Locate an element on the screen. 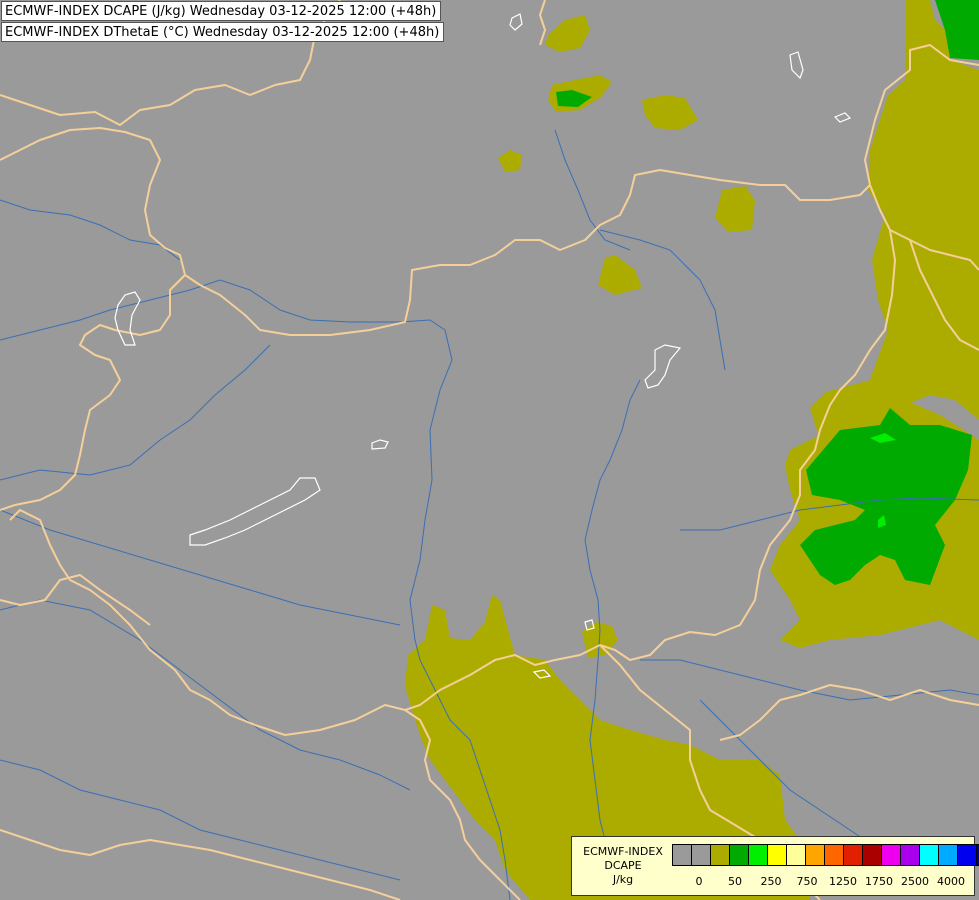 This screenshot has height=900, width=979. legend-swatches is located at coordinates (825, 855).